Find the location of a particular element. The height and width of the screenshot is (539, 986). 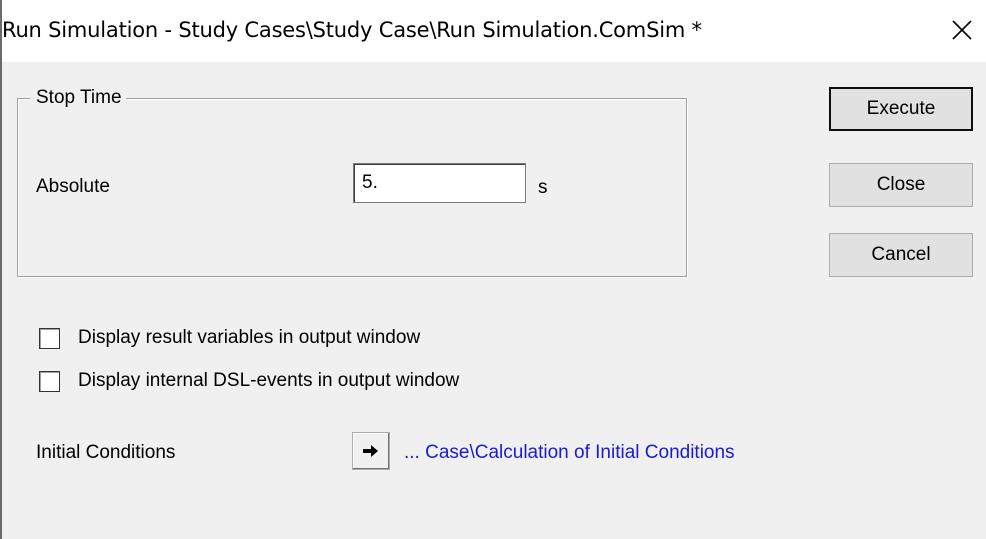

close-button: Close is located at coordinates (901, 185).